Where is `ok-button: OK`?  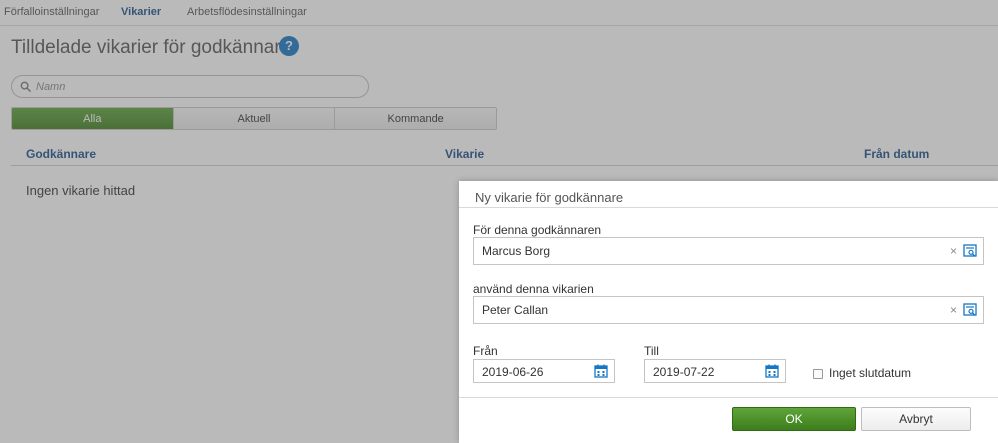 ok-button: OK is located at coordinates (794, 419).